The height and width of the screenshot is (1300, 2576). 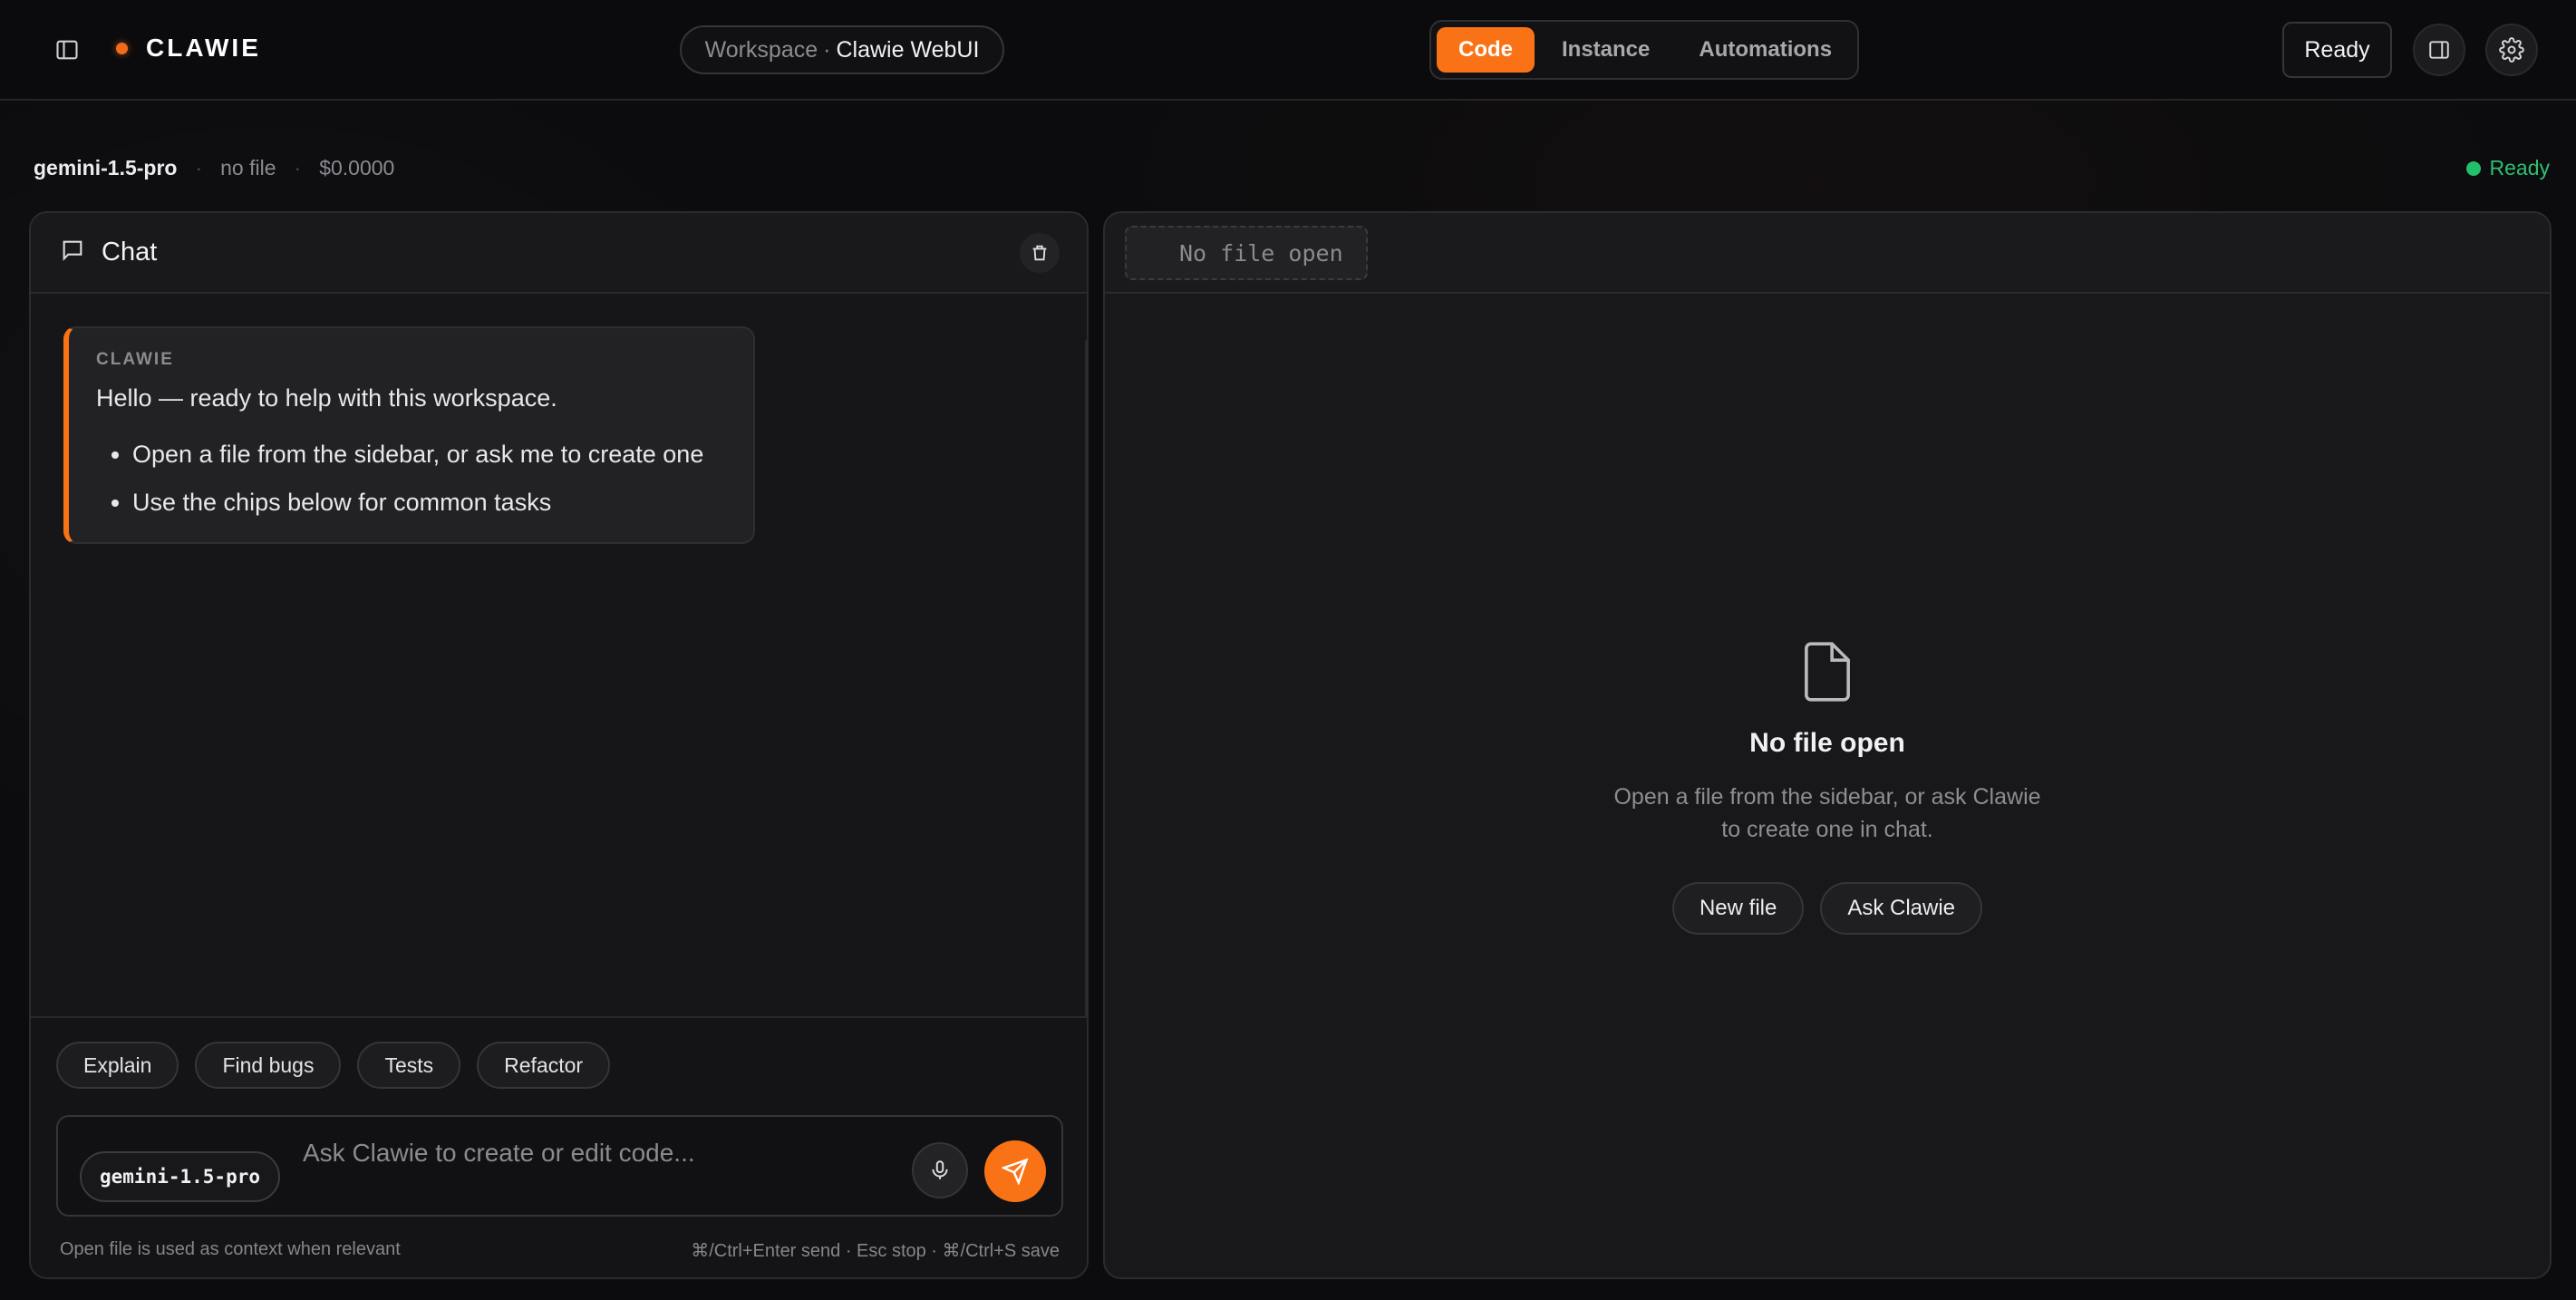 I want to click on new-file-button: New file, so click(x=1738, y=908).